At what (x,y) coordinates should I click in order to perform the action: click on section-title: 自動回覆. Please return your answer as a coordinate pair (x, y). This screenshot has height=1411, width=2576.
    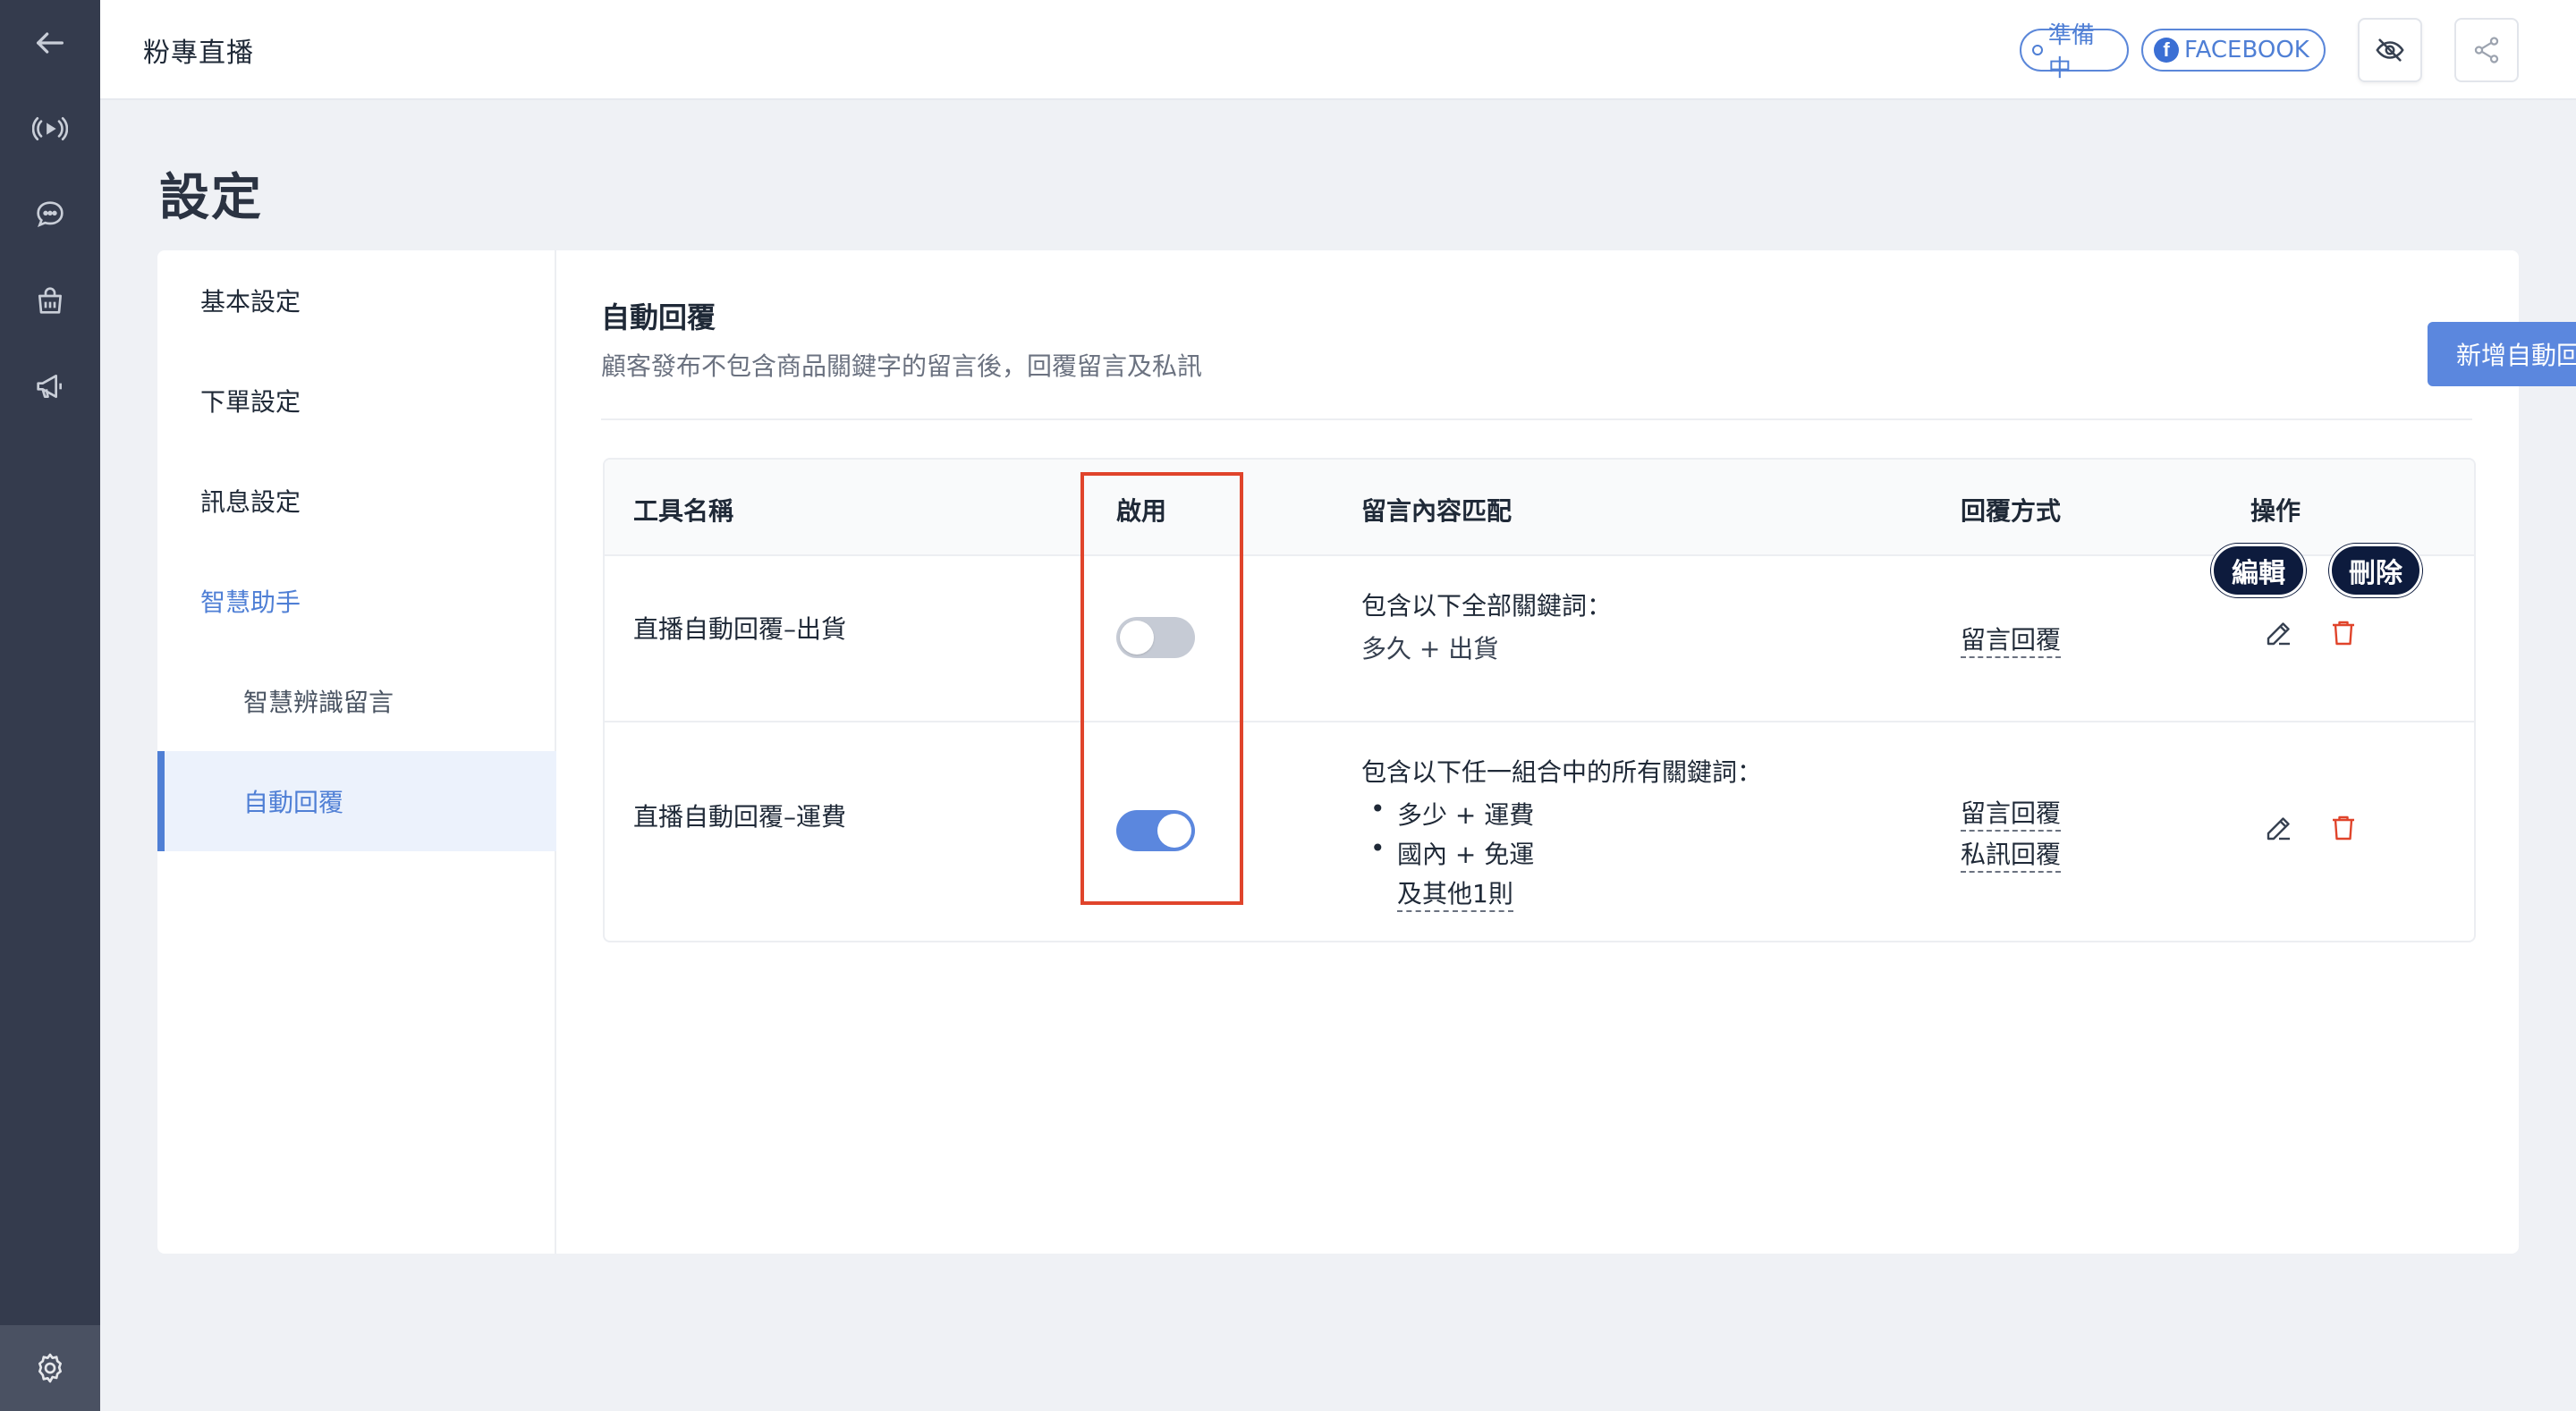
    Looking at the image, I should click on (658, 317).